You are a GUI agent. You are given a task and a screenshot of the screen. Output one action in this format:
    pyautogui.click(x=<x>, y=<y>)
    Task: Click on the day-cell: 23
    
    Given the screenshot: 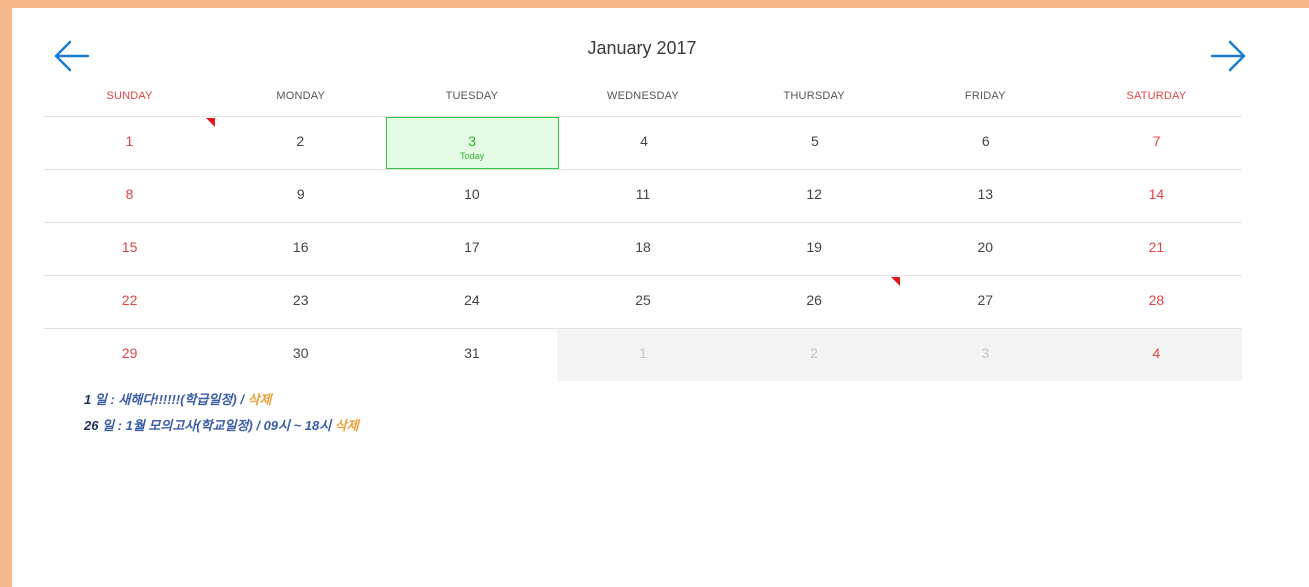 What is the action you would take?
    pyautogui.click(x=300, y=302)
    